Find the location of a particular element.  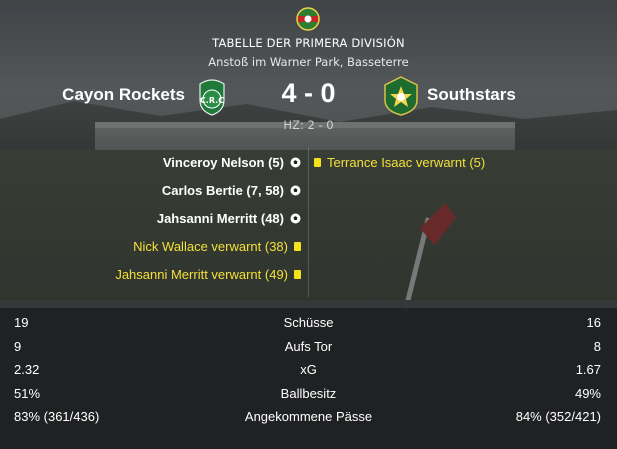

event-row: Jahsanni Merritt verwarnt (49) is located at coordinates (208, 274).